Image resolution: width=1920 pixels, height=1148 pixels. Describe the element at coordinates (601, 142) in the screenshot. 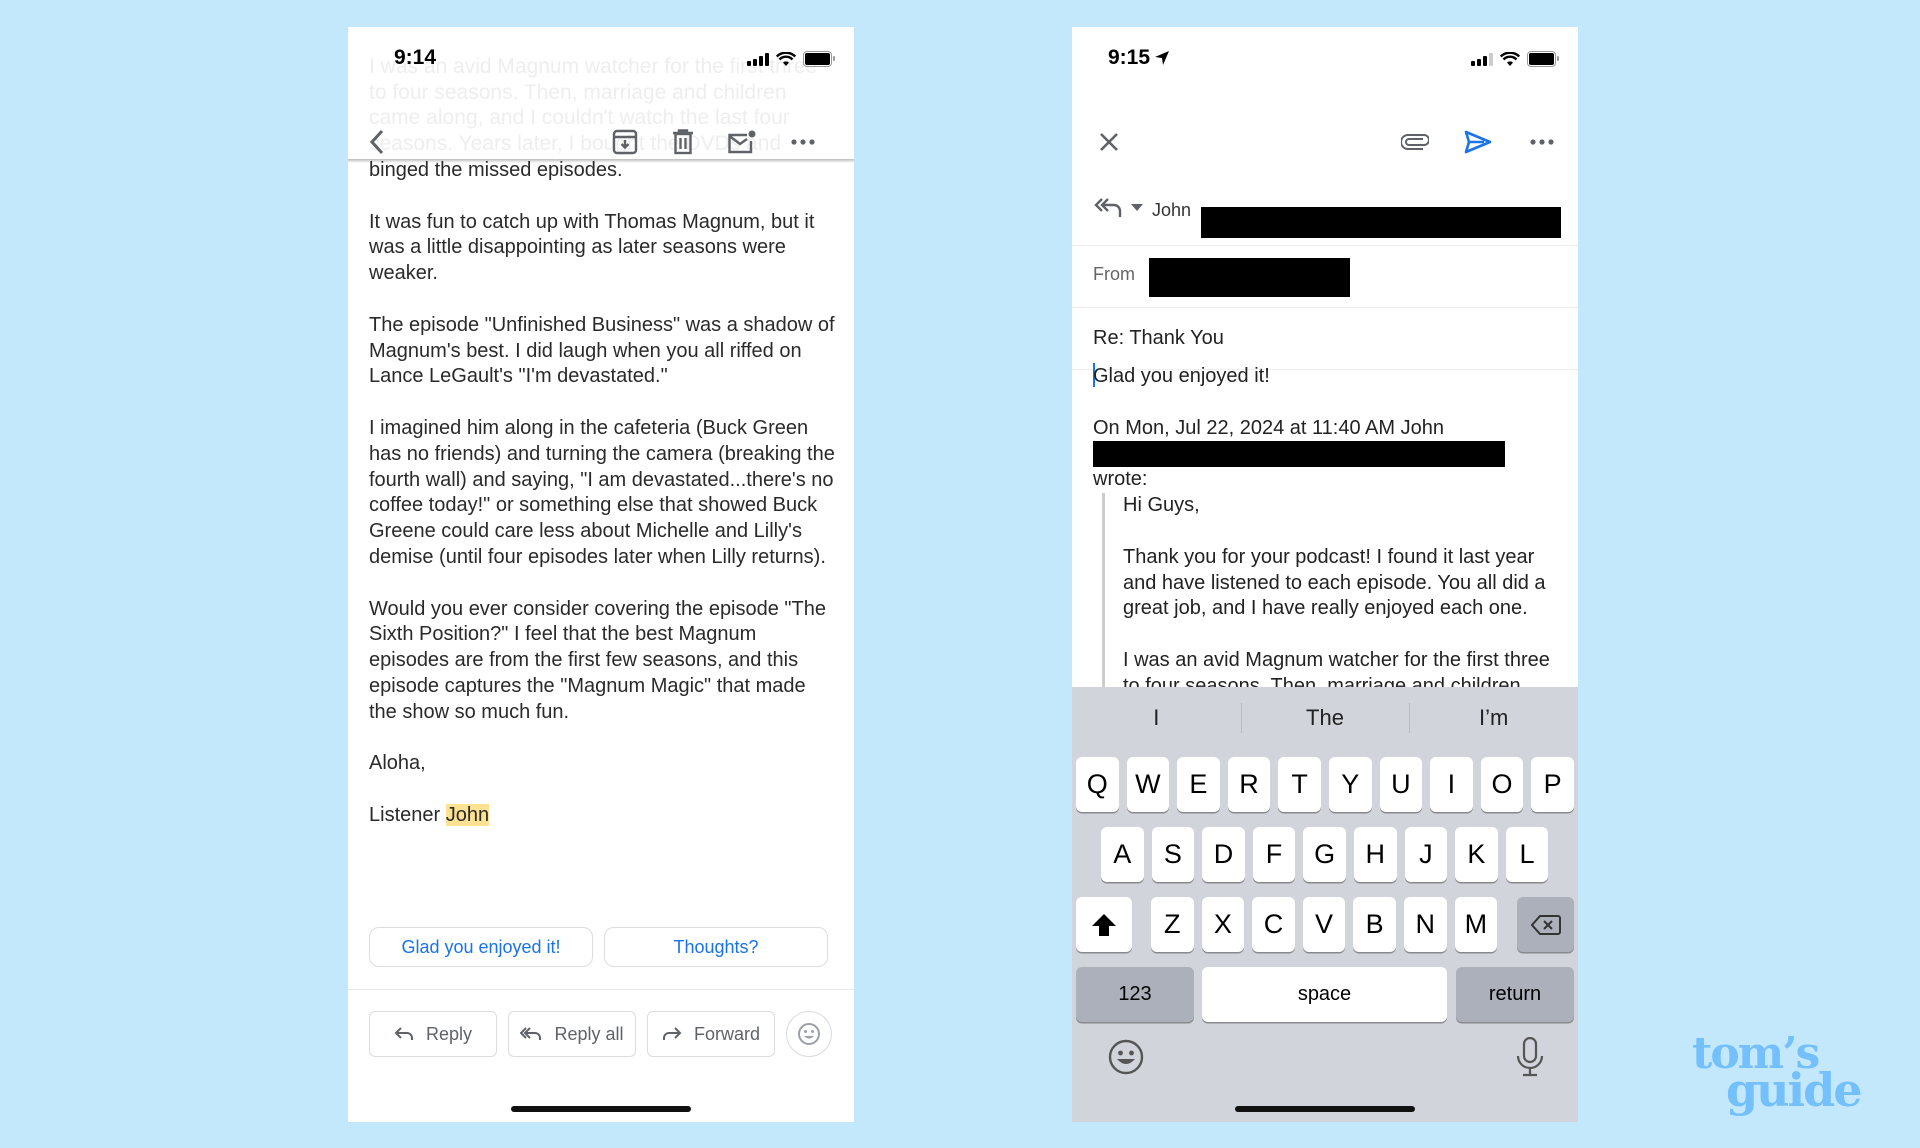

I see `email-toolbar` at that location.